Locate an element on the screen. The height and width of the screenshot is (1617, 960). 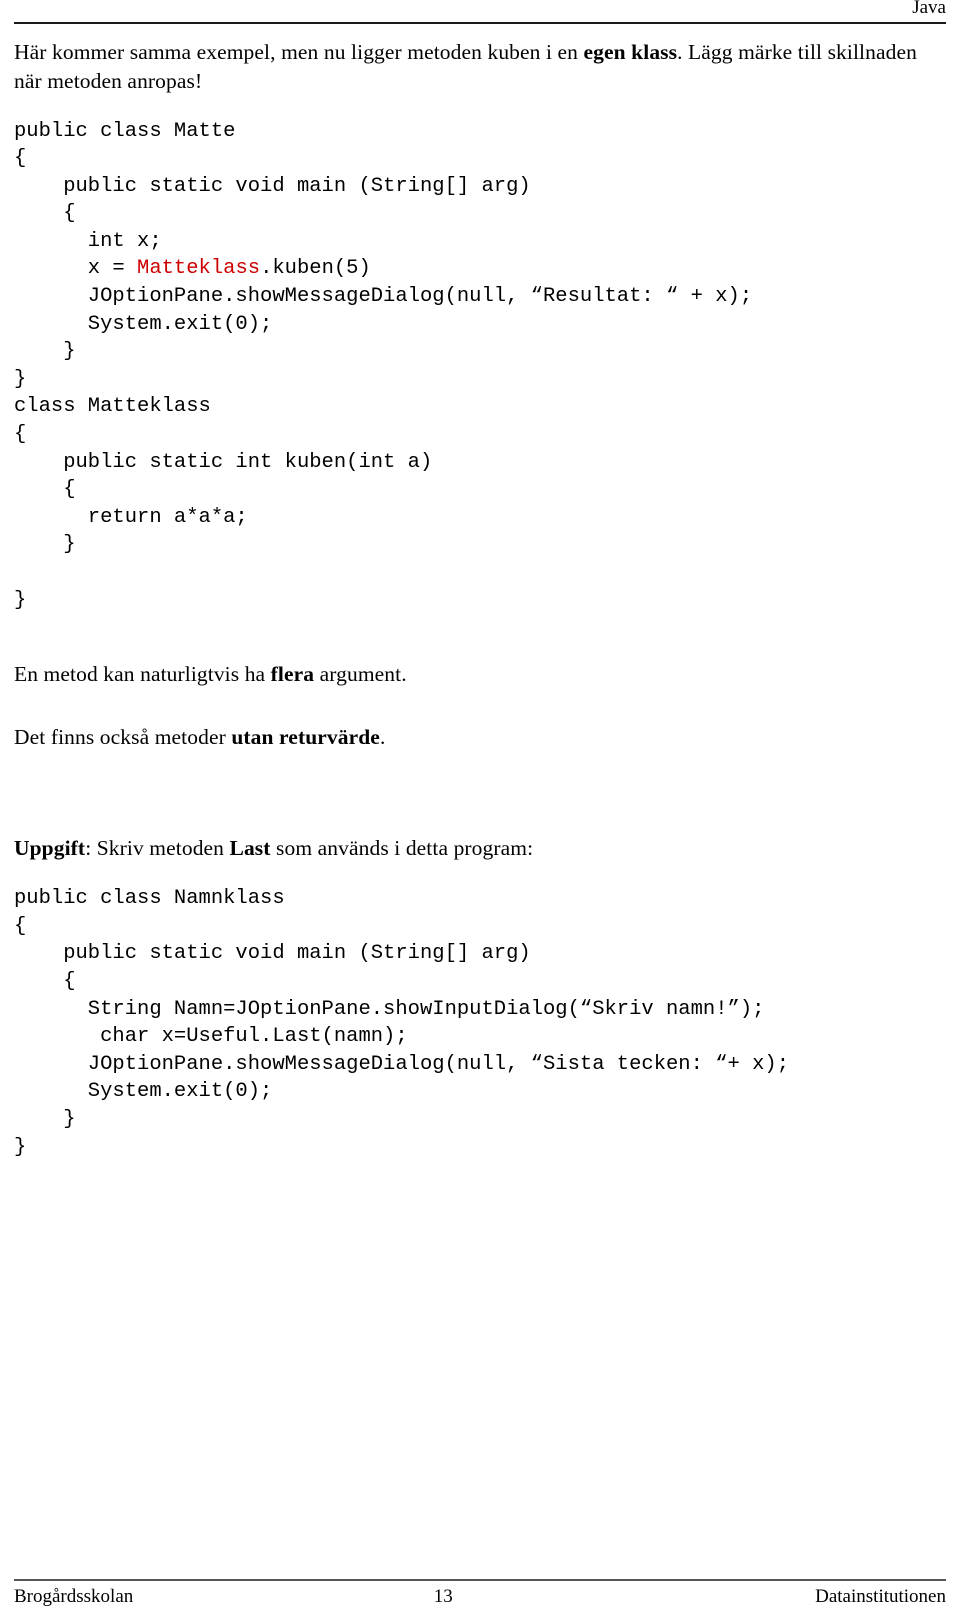
uppgift-text-part1: : Skriv metoden is located at coordinates (157, 848).